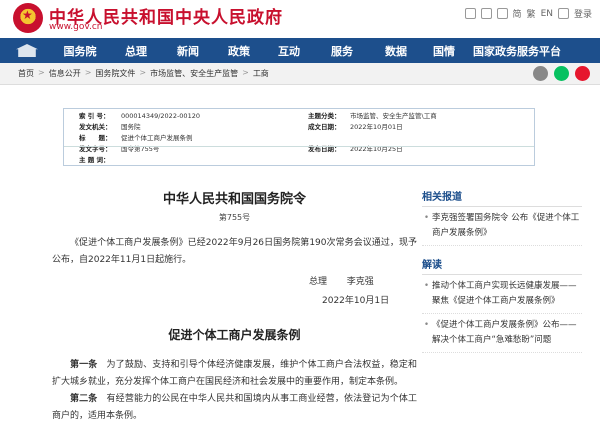  I want to click on signer-name: 李克强, so click(360, 282).